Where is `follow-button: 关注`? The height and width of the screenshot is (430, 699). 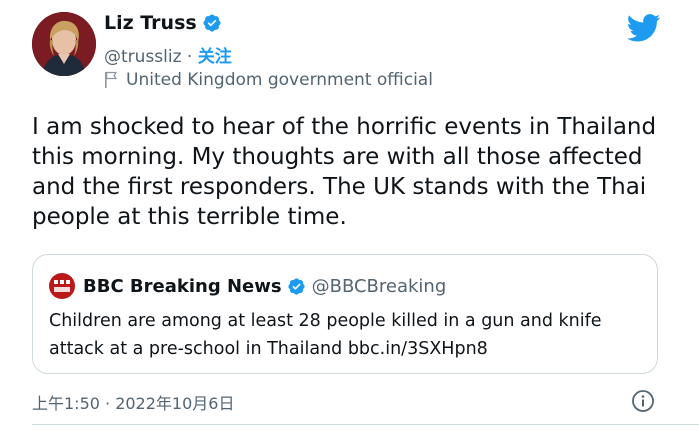 follow-button: 关注 is located at coordinates (215, 57).